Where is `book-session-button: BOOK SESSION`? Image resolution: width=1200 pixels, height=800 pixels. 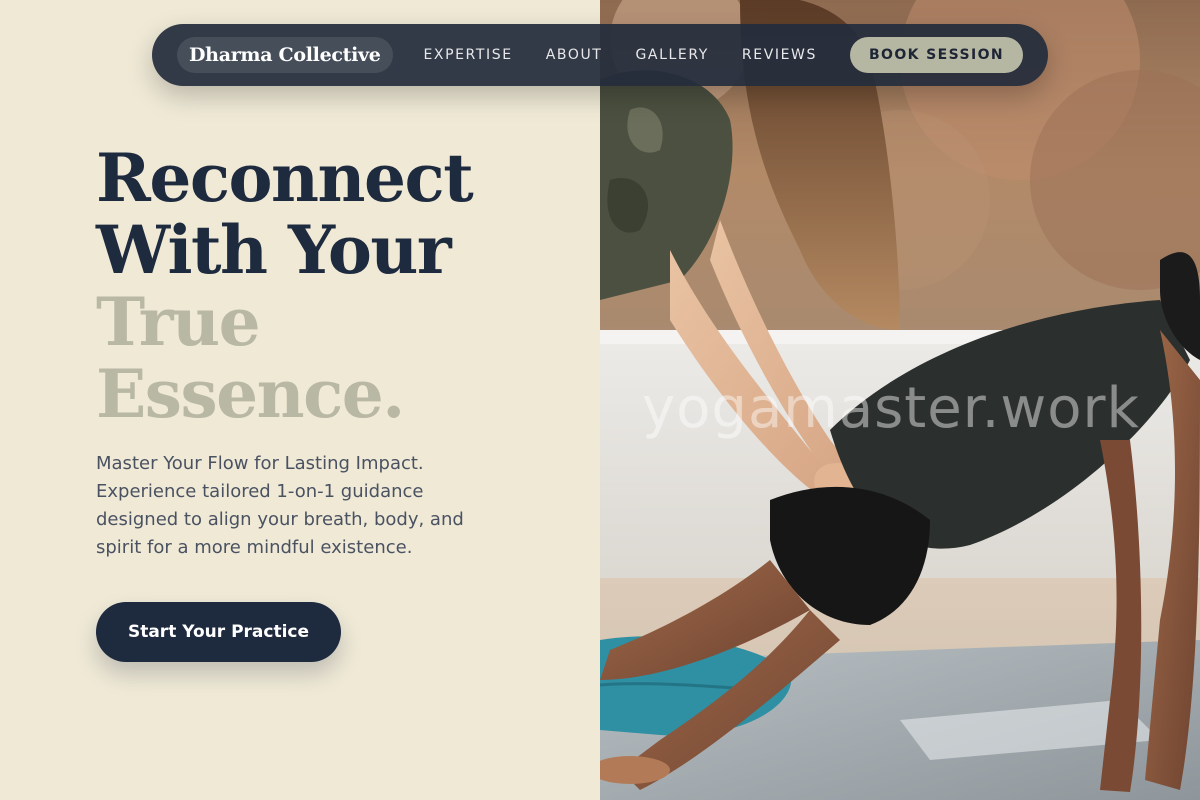
book-session-button: BOOK SESSION is located at coordinates (936, 55).